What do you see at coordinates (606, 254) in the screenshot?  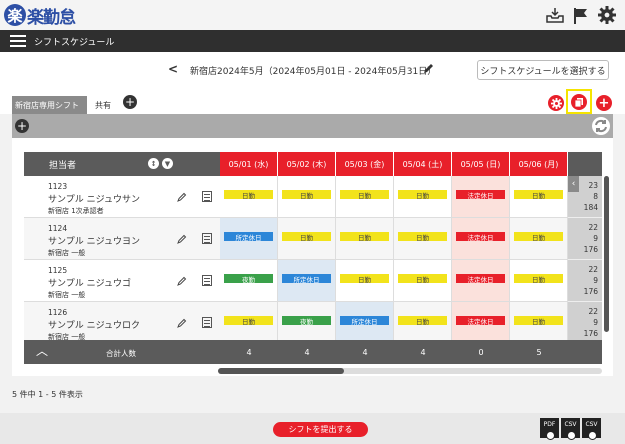 I see `vertical-scrollbar` at bounding box center [606, 254].